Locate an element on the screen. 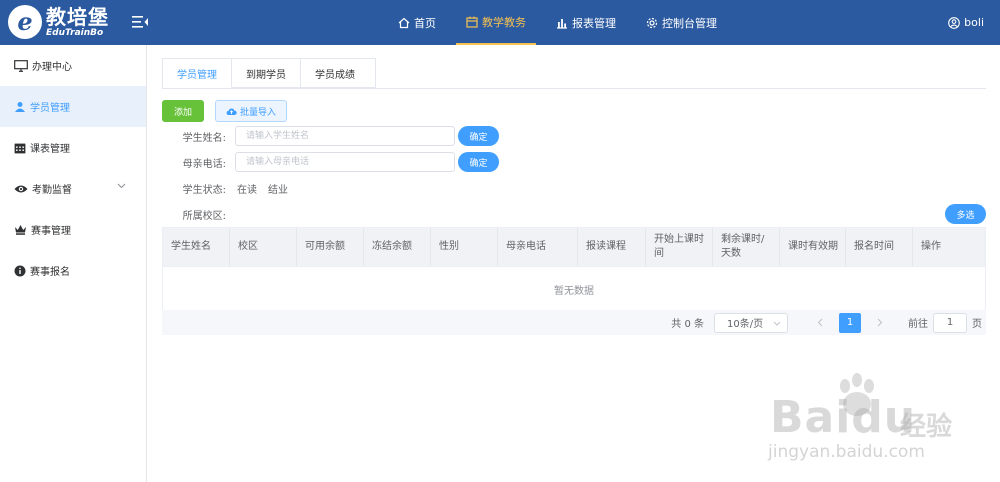 The height and width of the screenshot is (482, 1000). tab-student-management: 学员管理 is located at coordinates (197, 73).